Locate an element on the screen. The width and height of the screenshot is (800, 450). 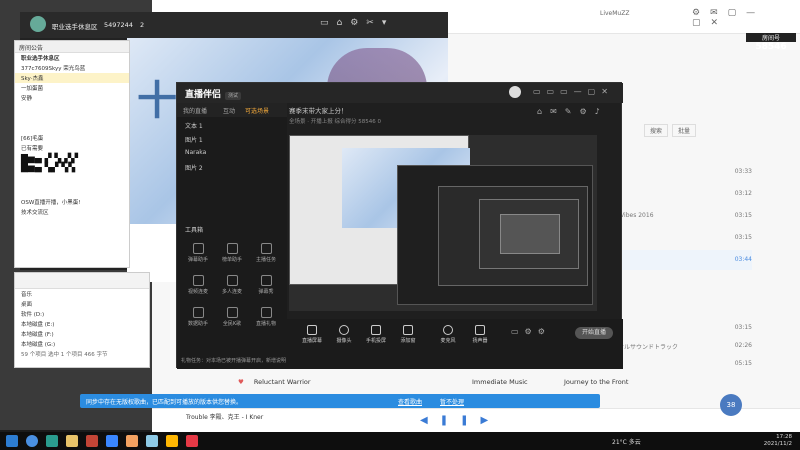
tab-interact: 互动 is located at coordinates (229, 110).